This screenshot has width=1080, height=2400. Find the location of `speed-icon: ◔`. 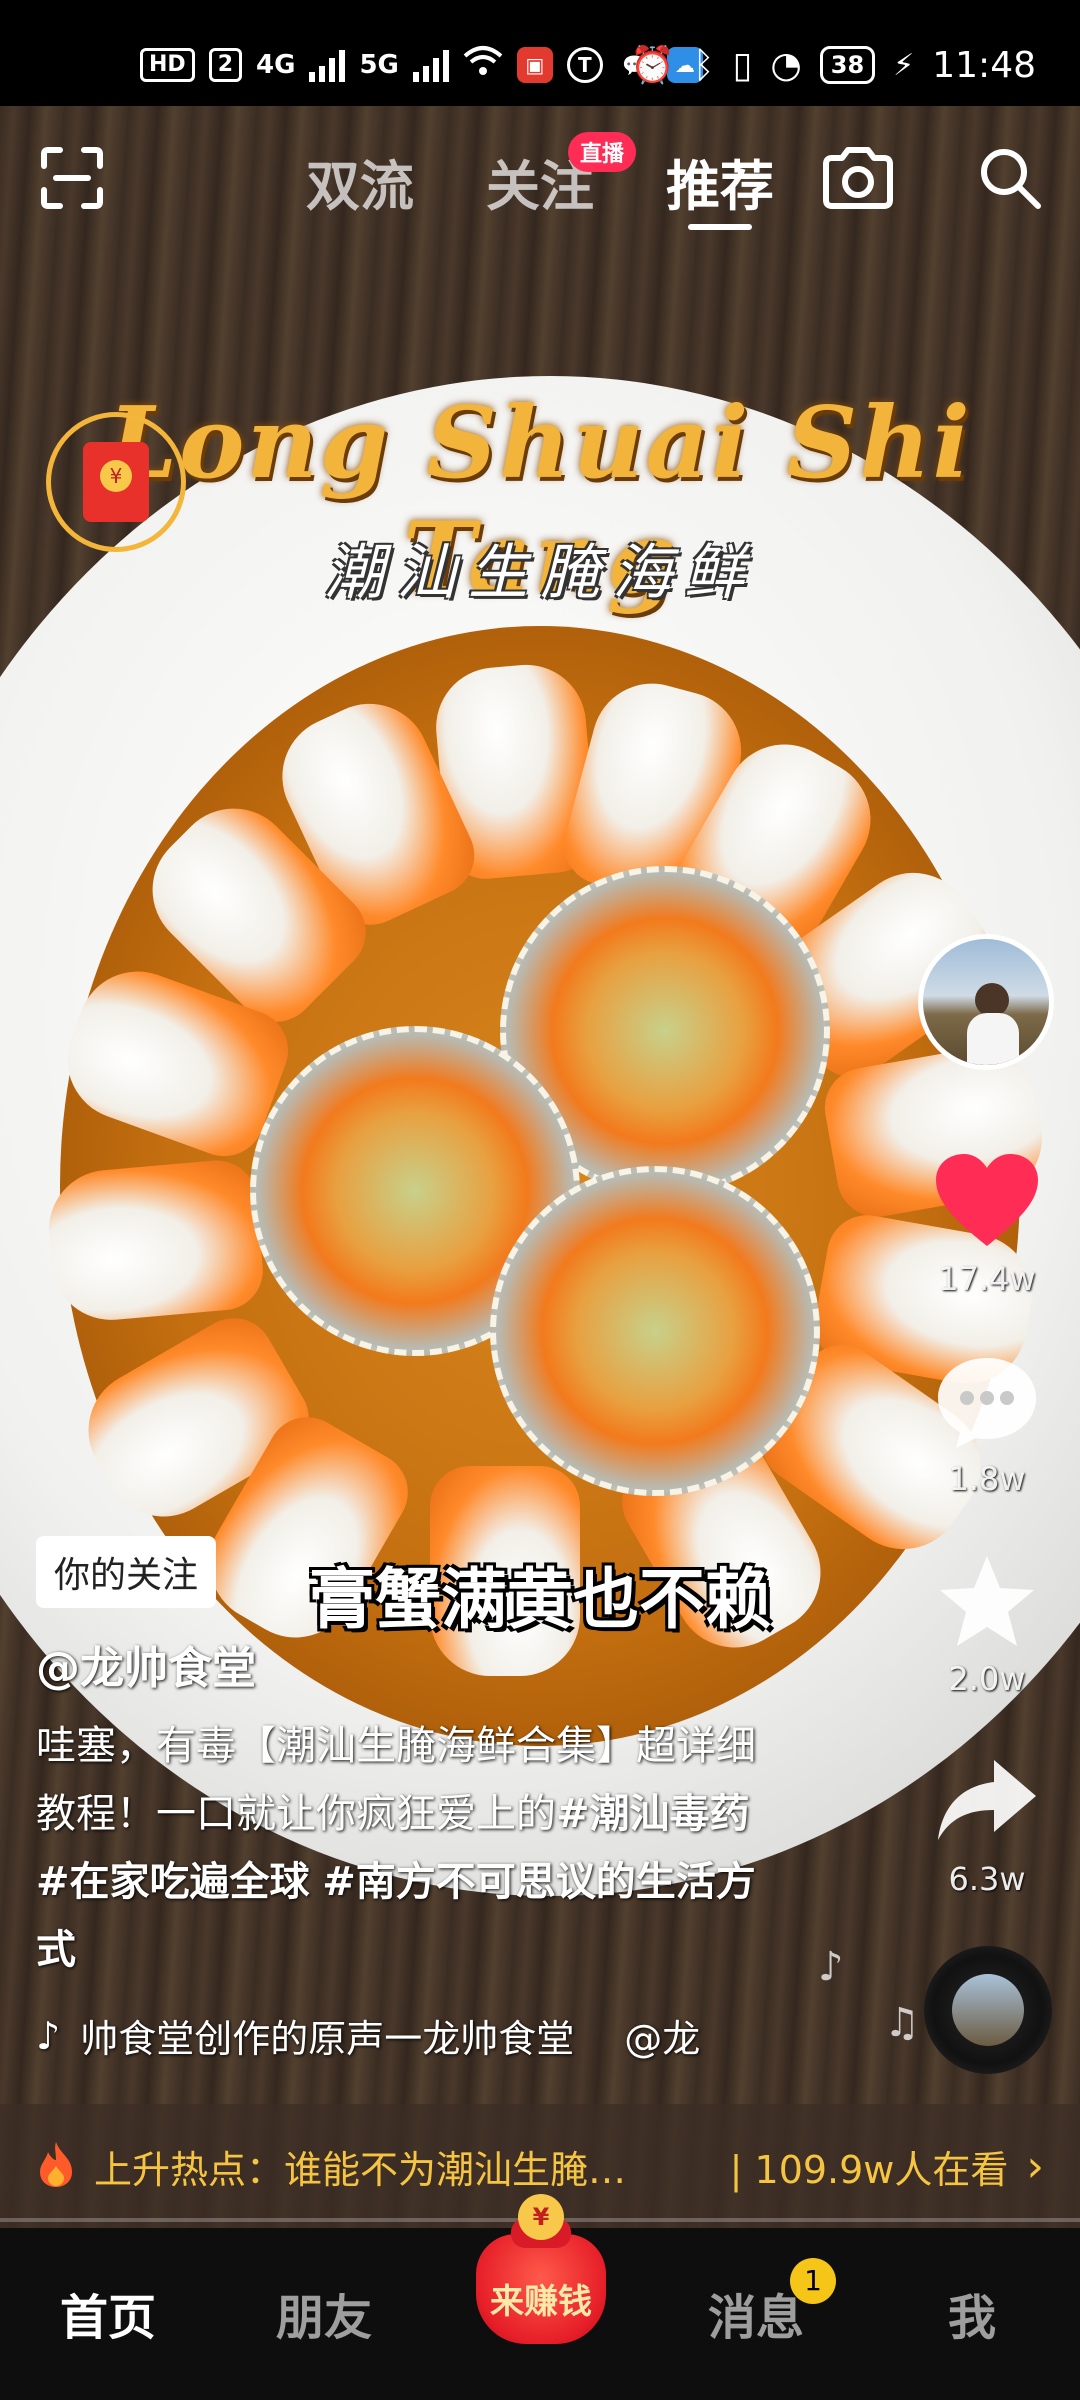

speed-icon: ◔ is located at coordinates (786, 65).